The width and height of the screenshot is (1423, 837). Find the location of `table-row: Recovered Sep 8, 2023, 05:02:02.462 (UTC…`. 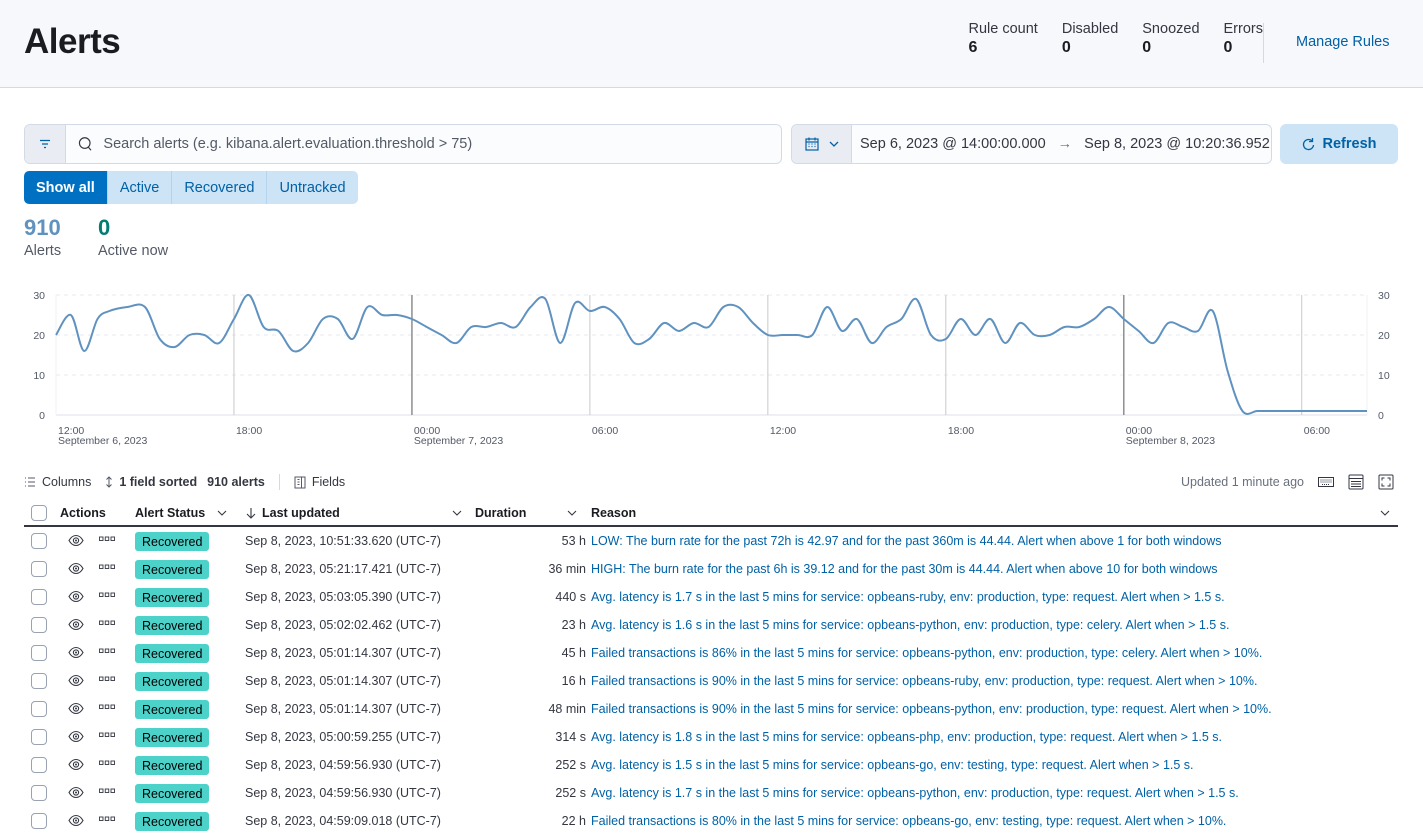

table-row: Recovered Sep 8, 2023, 05:02:02.462 (UTC… is located at coordinates (711, 625).